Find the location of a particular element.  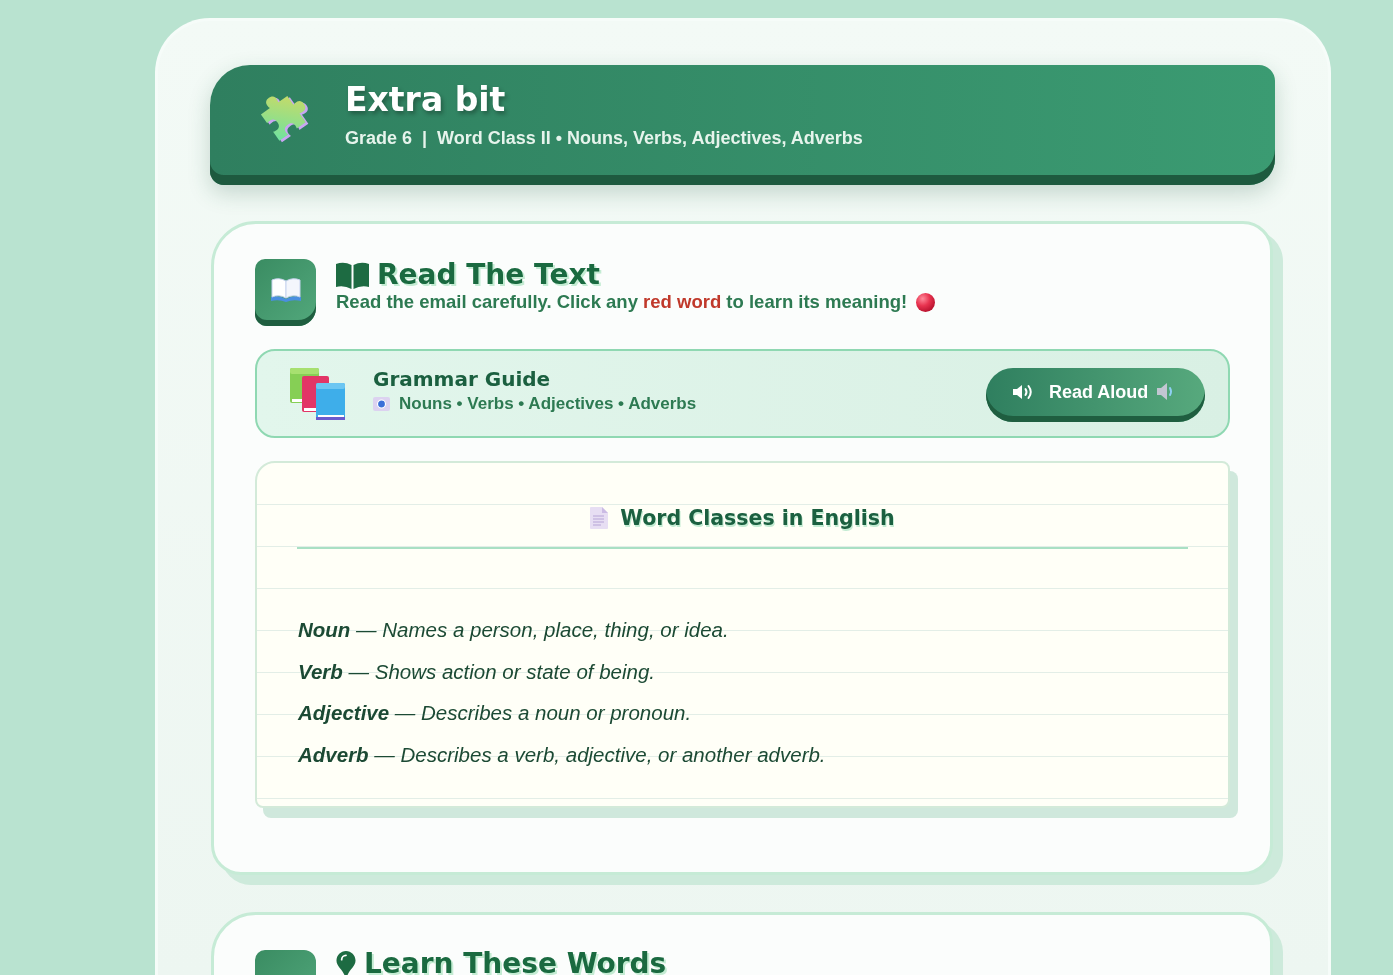

speaker-icon is located at coordinates (1023, 391).